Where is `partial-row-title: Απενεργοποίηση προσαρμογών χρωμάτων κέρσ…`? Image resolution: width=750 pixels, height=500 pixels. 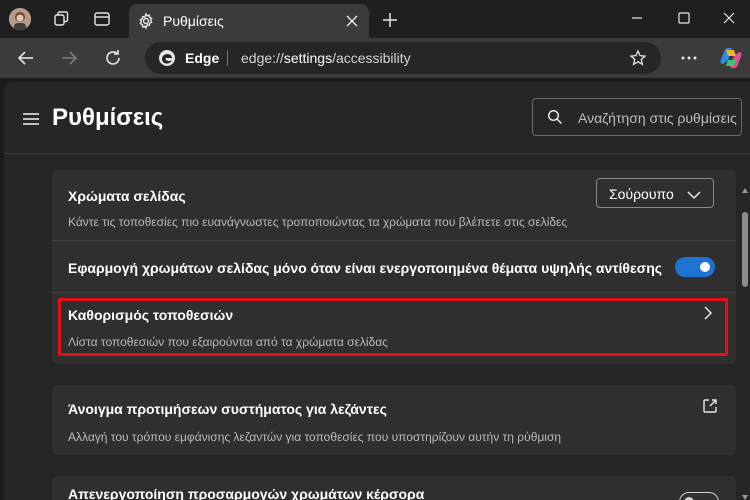 partial-row-title: Απενεργοποίηση προσαρμογών χρωμάτων κέρσ… is located at coordinates (246, 493).